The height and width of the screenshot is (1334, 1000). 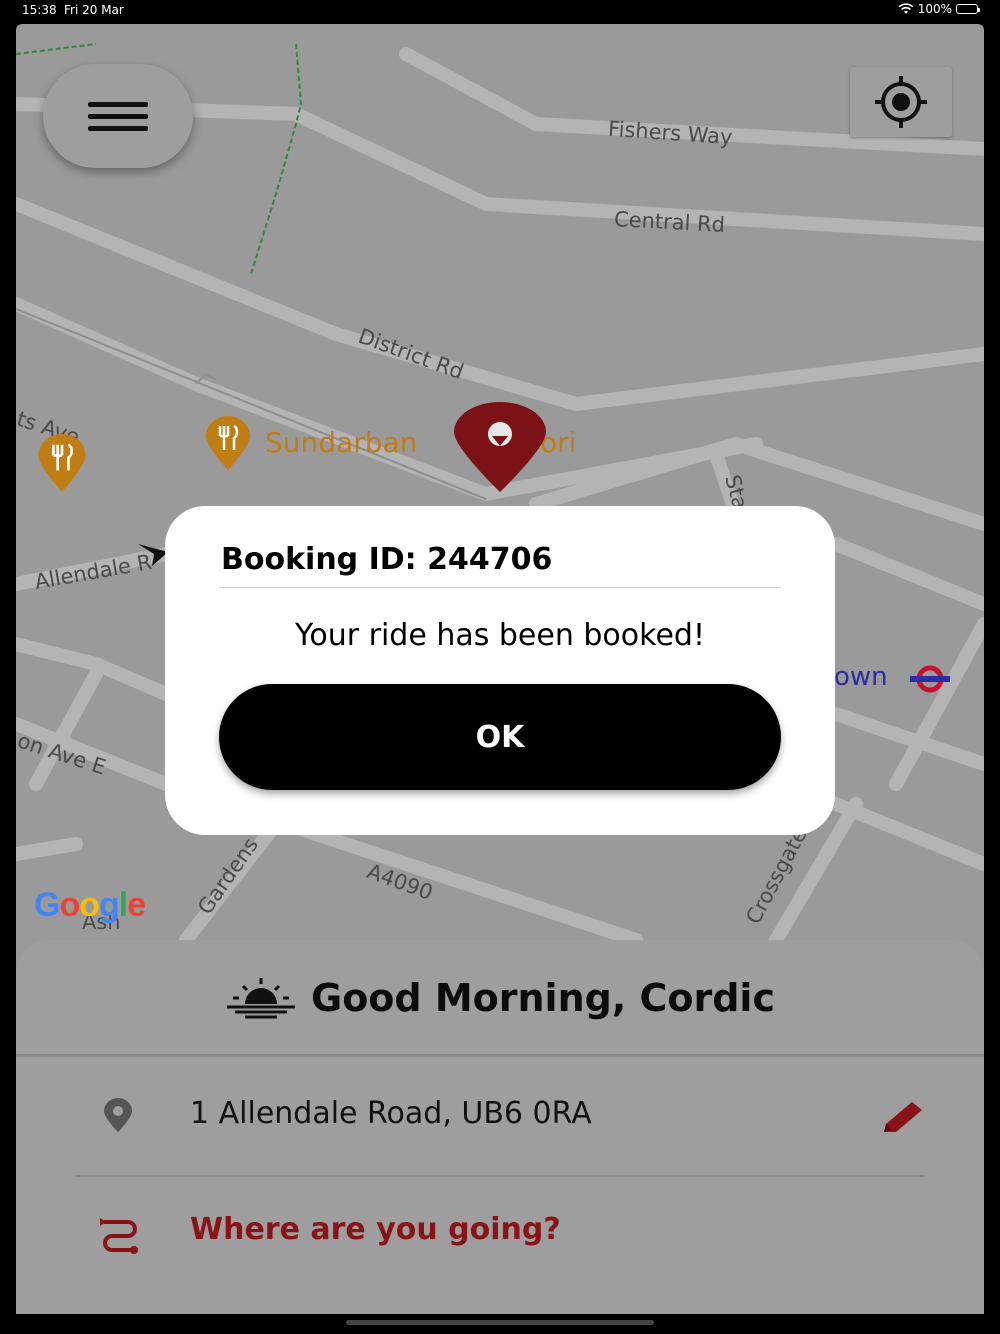 I want to click on dialog-message: Your ride has been booked!, so click(x=500, y=635).